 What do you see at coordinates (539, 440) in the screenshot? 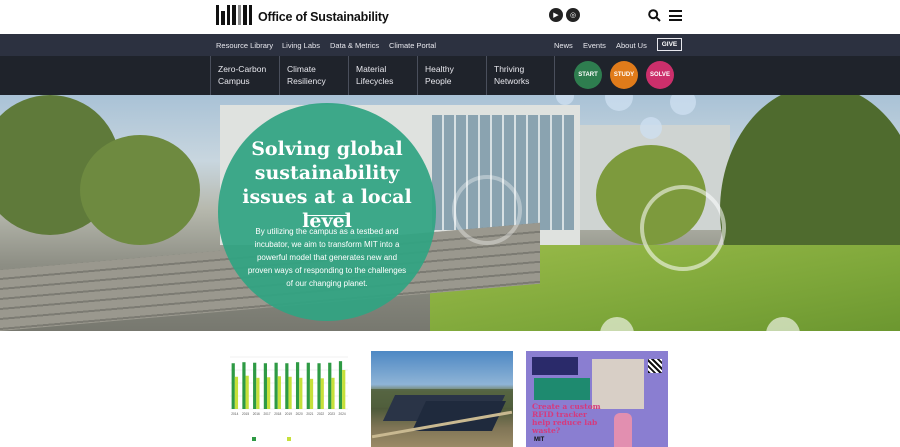
I see `mit-footer-logo: MIT` at bounding box center [539, 440].